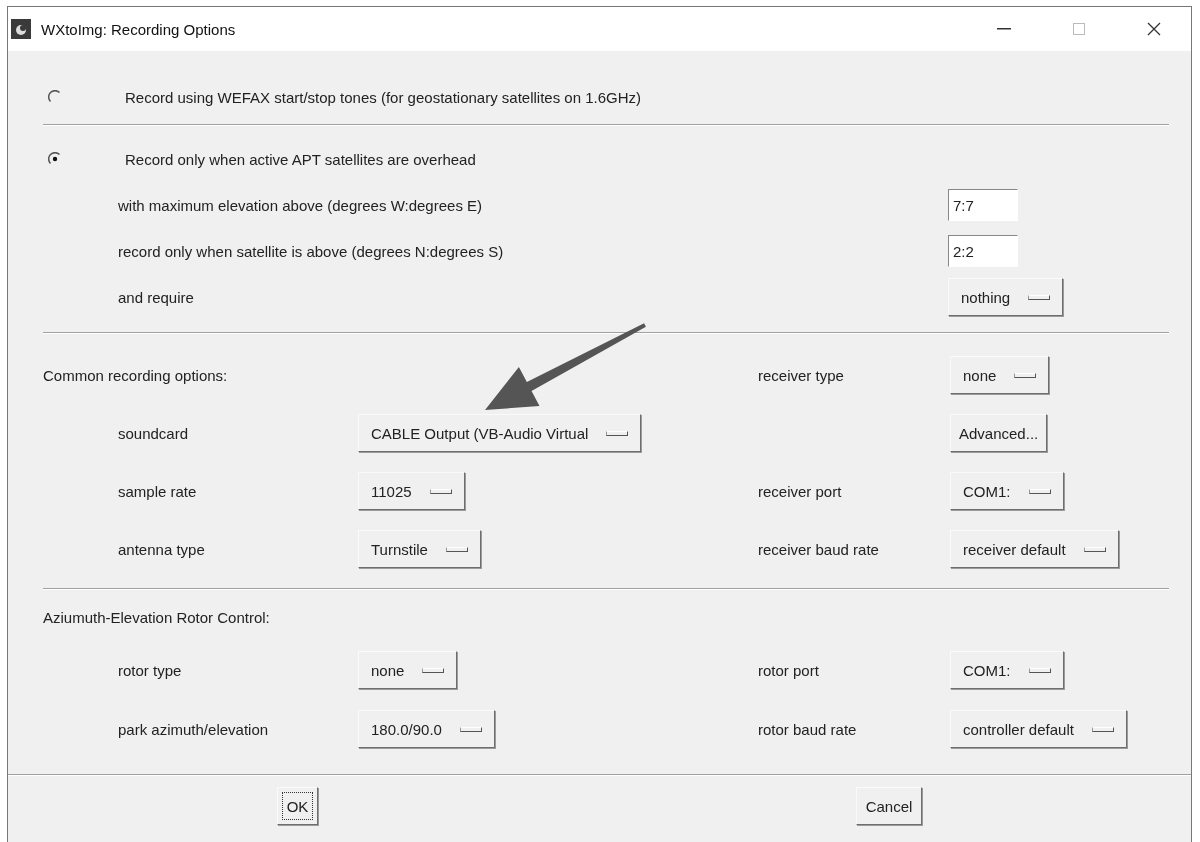 The width and height of the screenshot is (1200, 842). I want to click on field-label: soundcard, so click(154, 433).